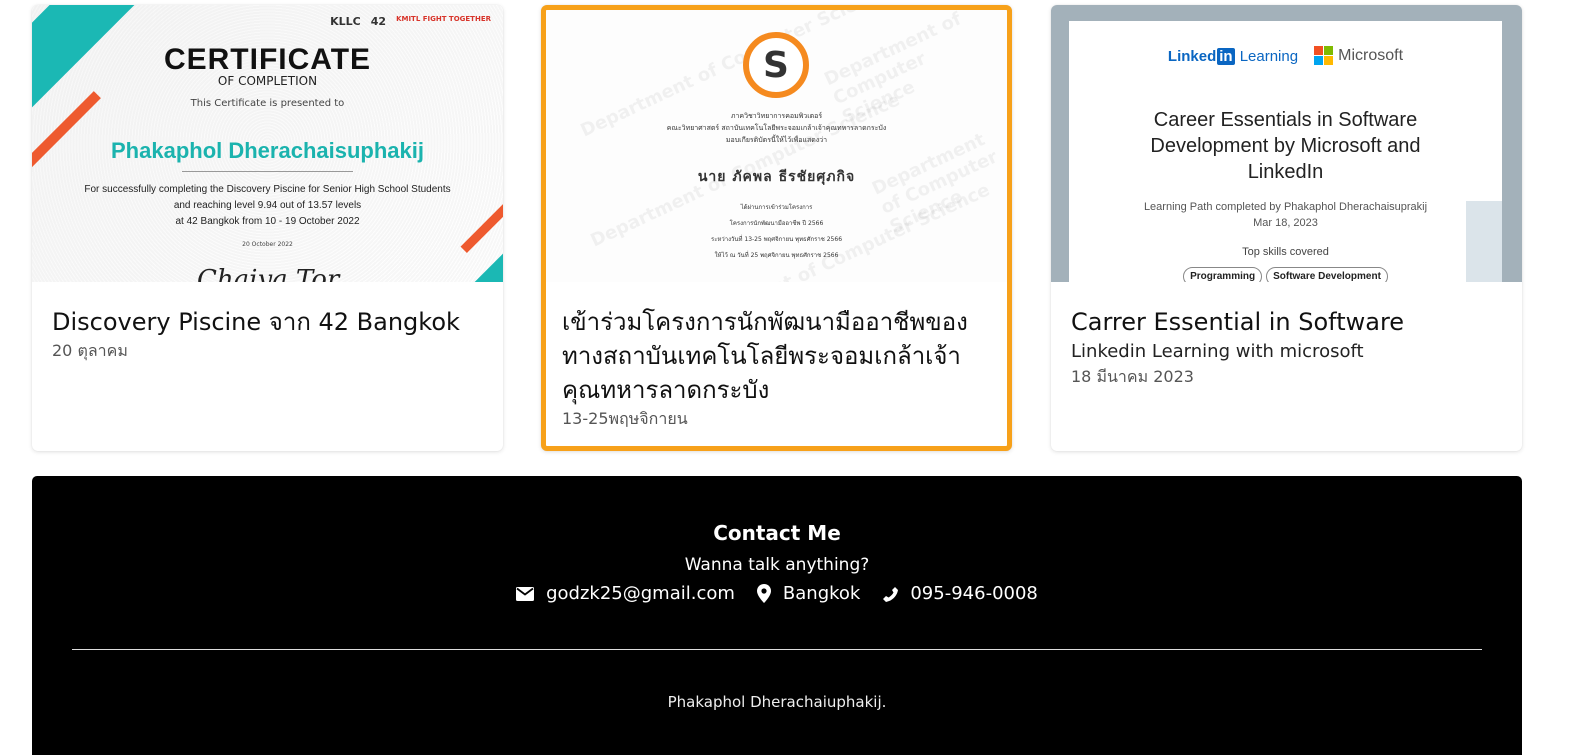 Image resolution: width=1582 pixels, height=755 pixels. Describe the element at coordinates (777, 649) in the screenshot. I see `footer-divider` at that location.